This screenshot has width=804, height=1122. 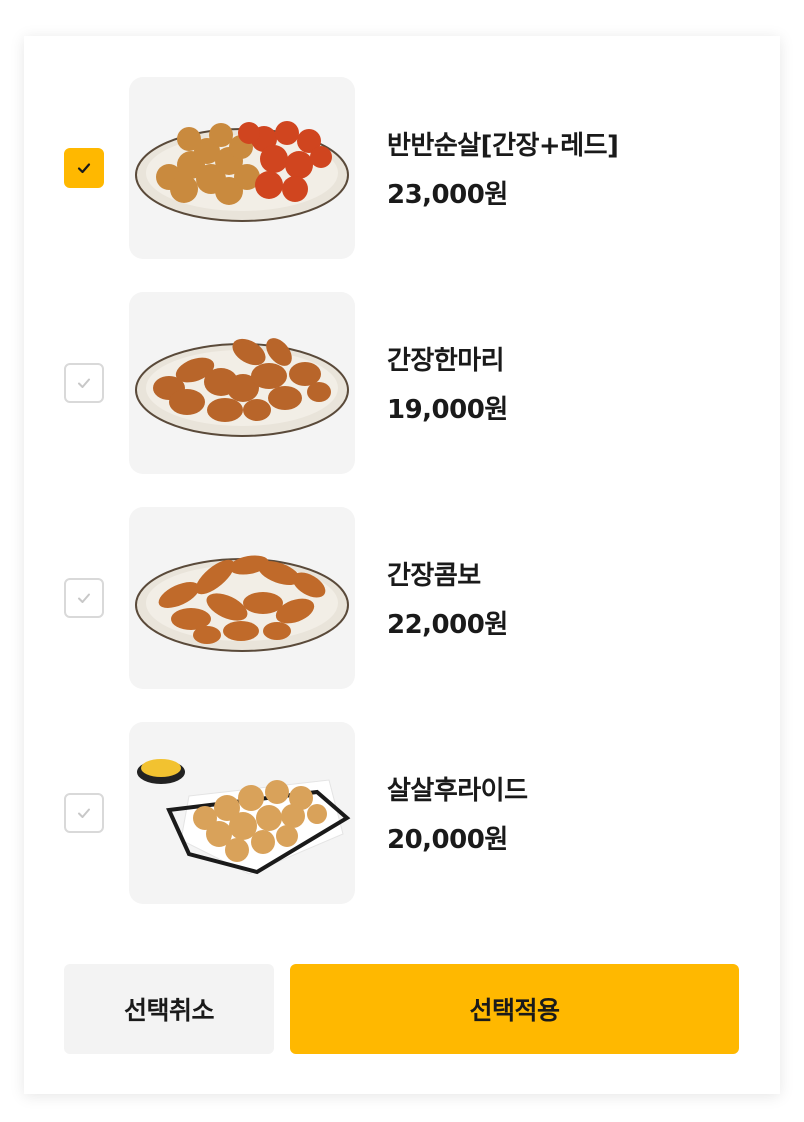 I want to click on item-price: 20,000원, so click(x=447, y=840).